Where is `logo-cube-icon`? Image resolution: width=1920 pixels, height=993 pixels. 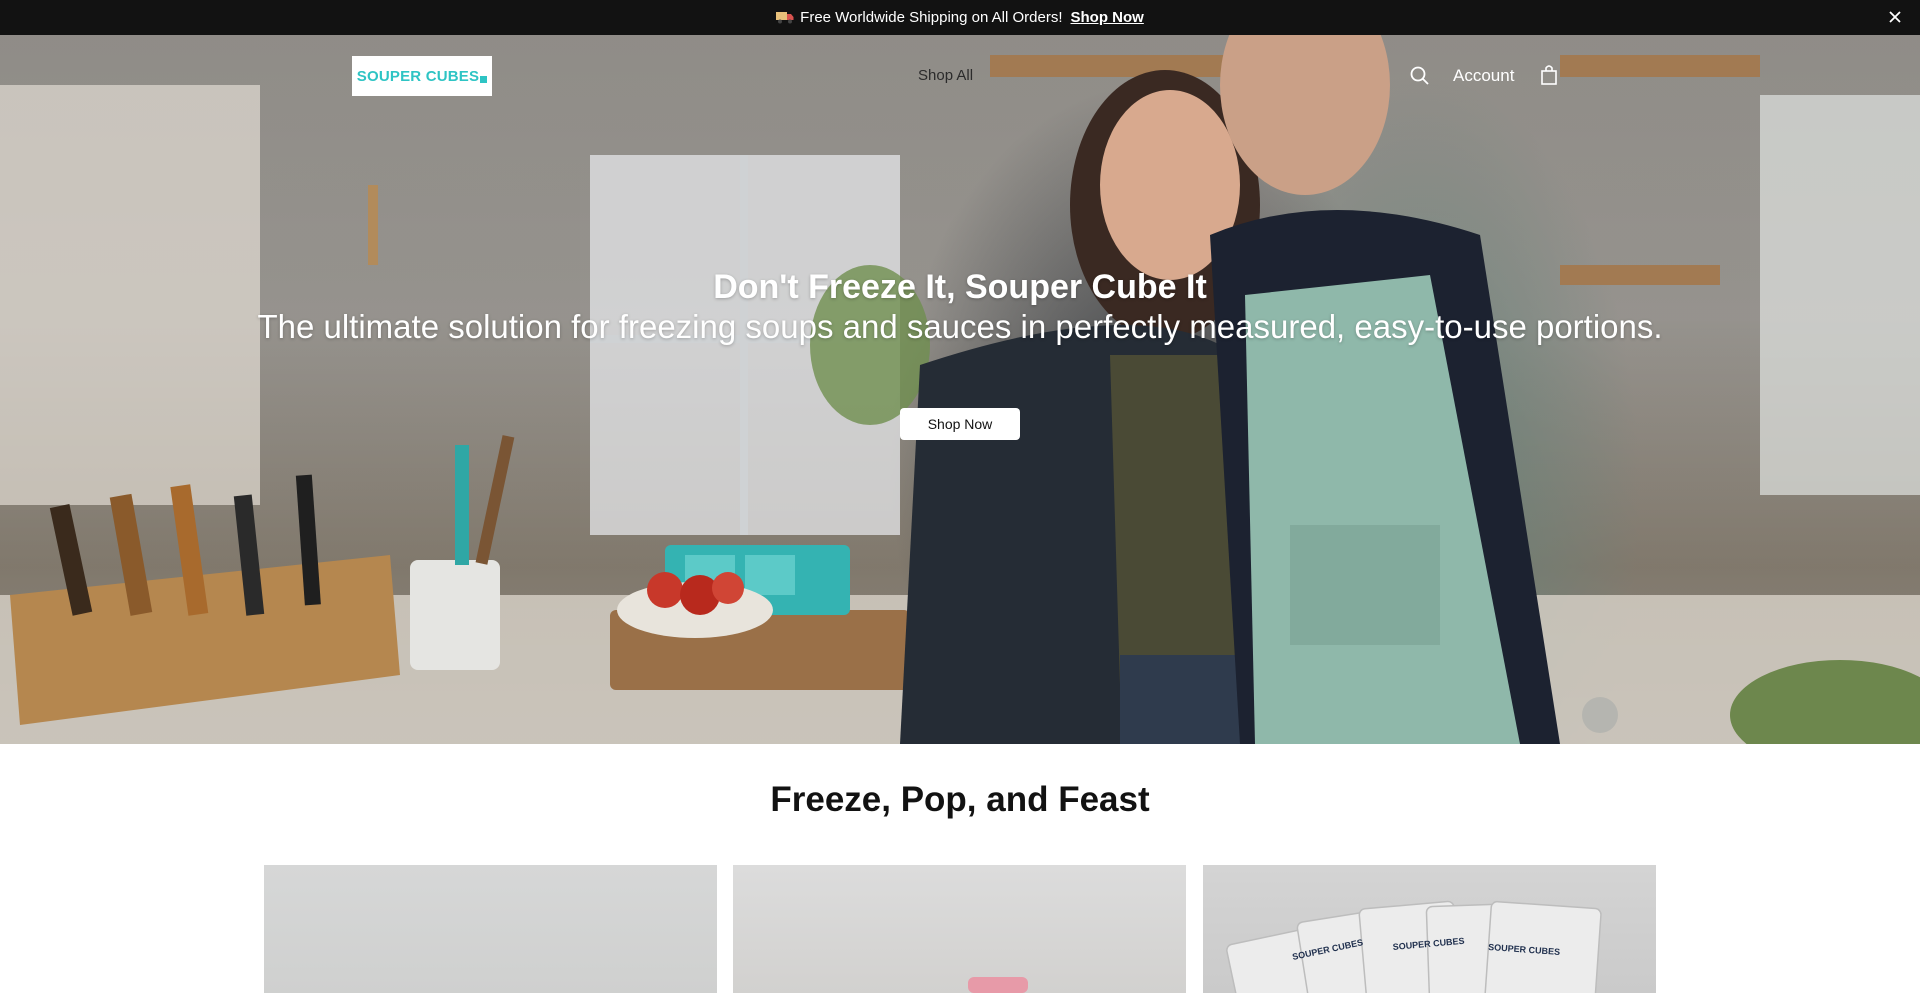 logo-cube-icon is located at coordinates (484, 79).